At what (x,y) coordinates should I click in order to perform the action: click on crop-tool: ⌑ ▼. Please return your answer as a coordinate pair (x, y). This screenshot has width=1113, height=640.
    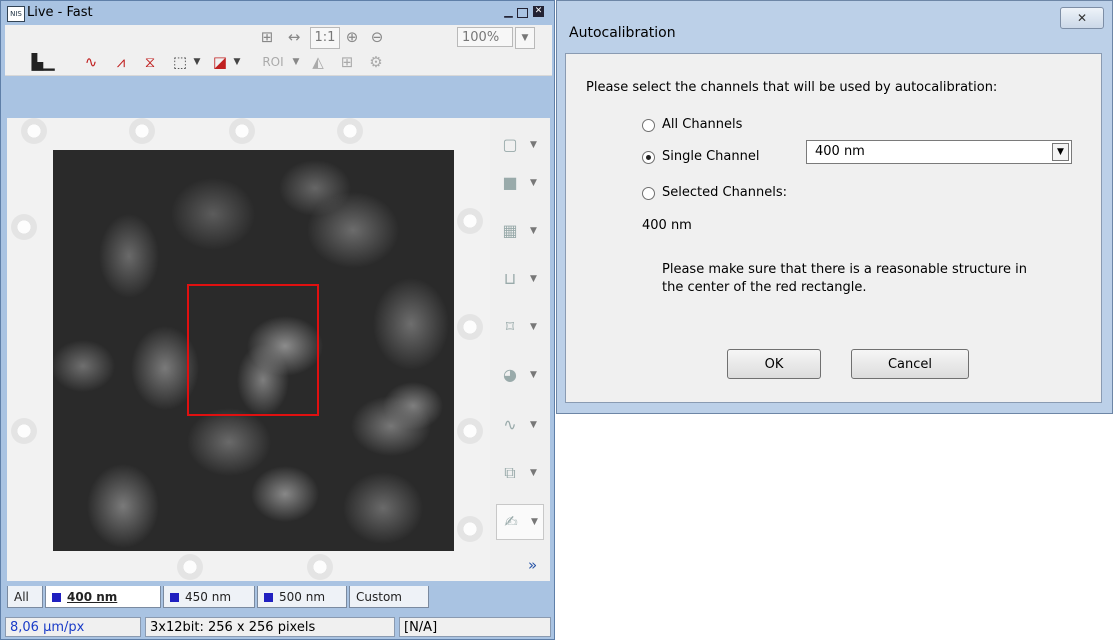
    Looking at the image, I should click on (519, 327).